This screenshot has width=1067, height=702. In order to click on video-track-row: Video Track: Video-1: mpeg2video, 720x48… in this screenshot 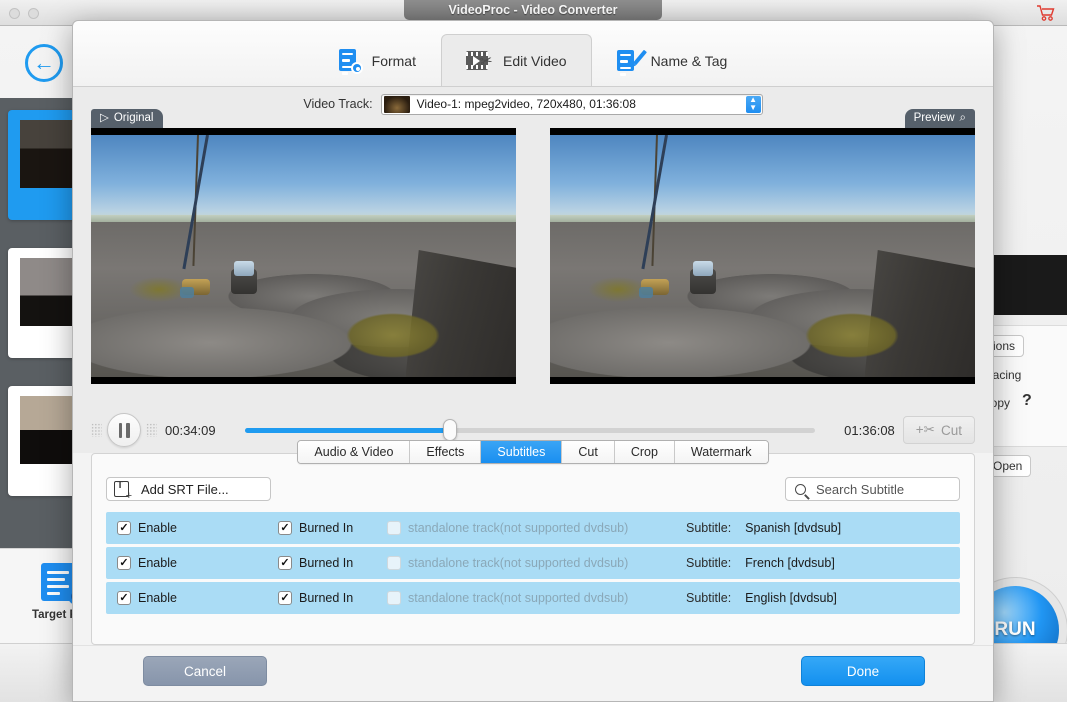, I will do `click(533, 104)`.